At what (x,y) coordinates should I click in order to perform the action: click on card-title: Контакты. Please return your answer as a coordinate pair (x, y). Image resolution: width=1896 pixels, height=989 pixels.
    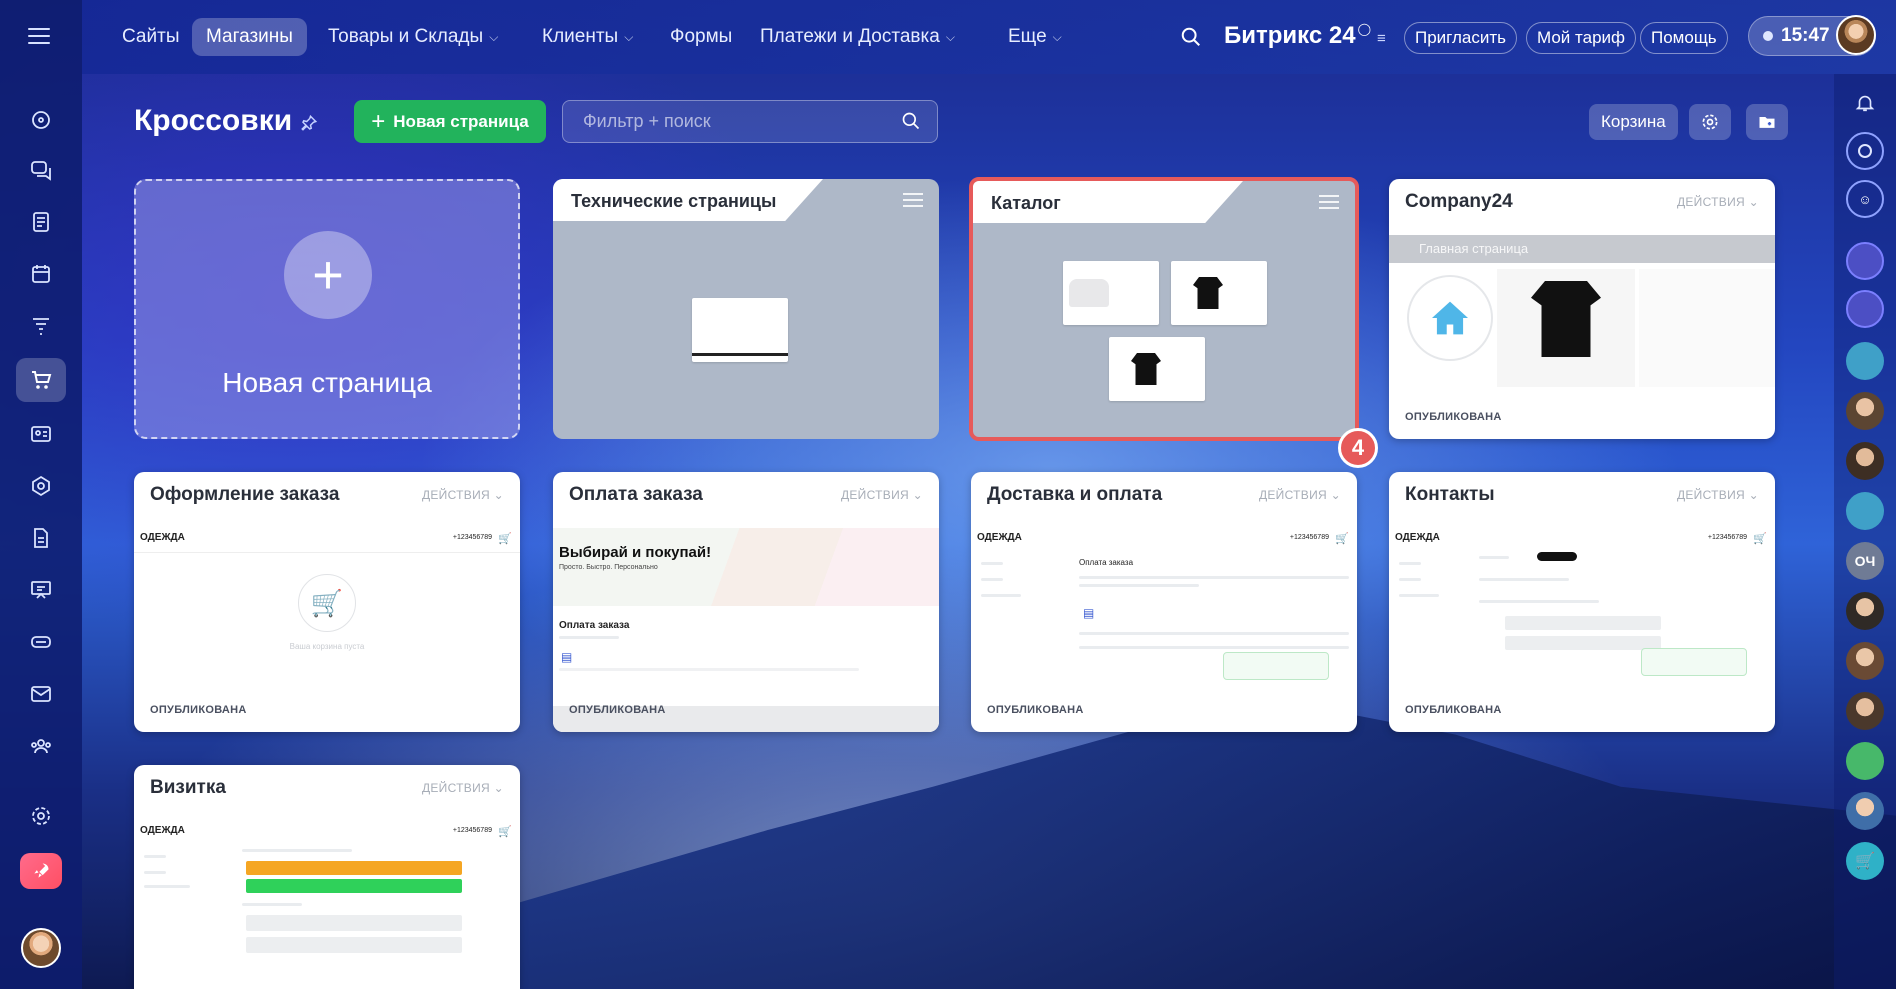
    Looking at the image, I should click on (1450, 494).